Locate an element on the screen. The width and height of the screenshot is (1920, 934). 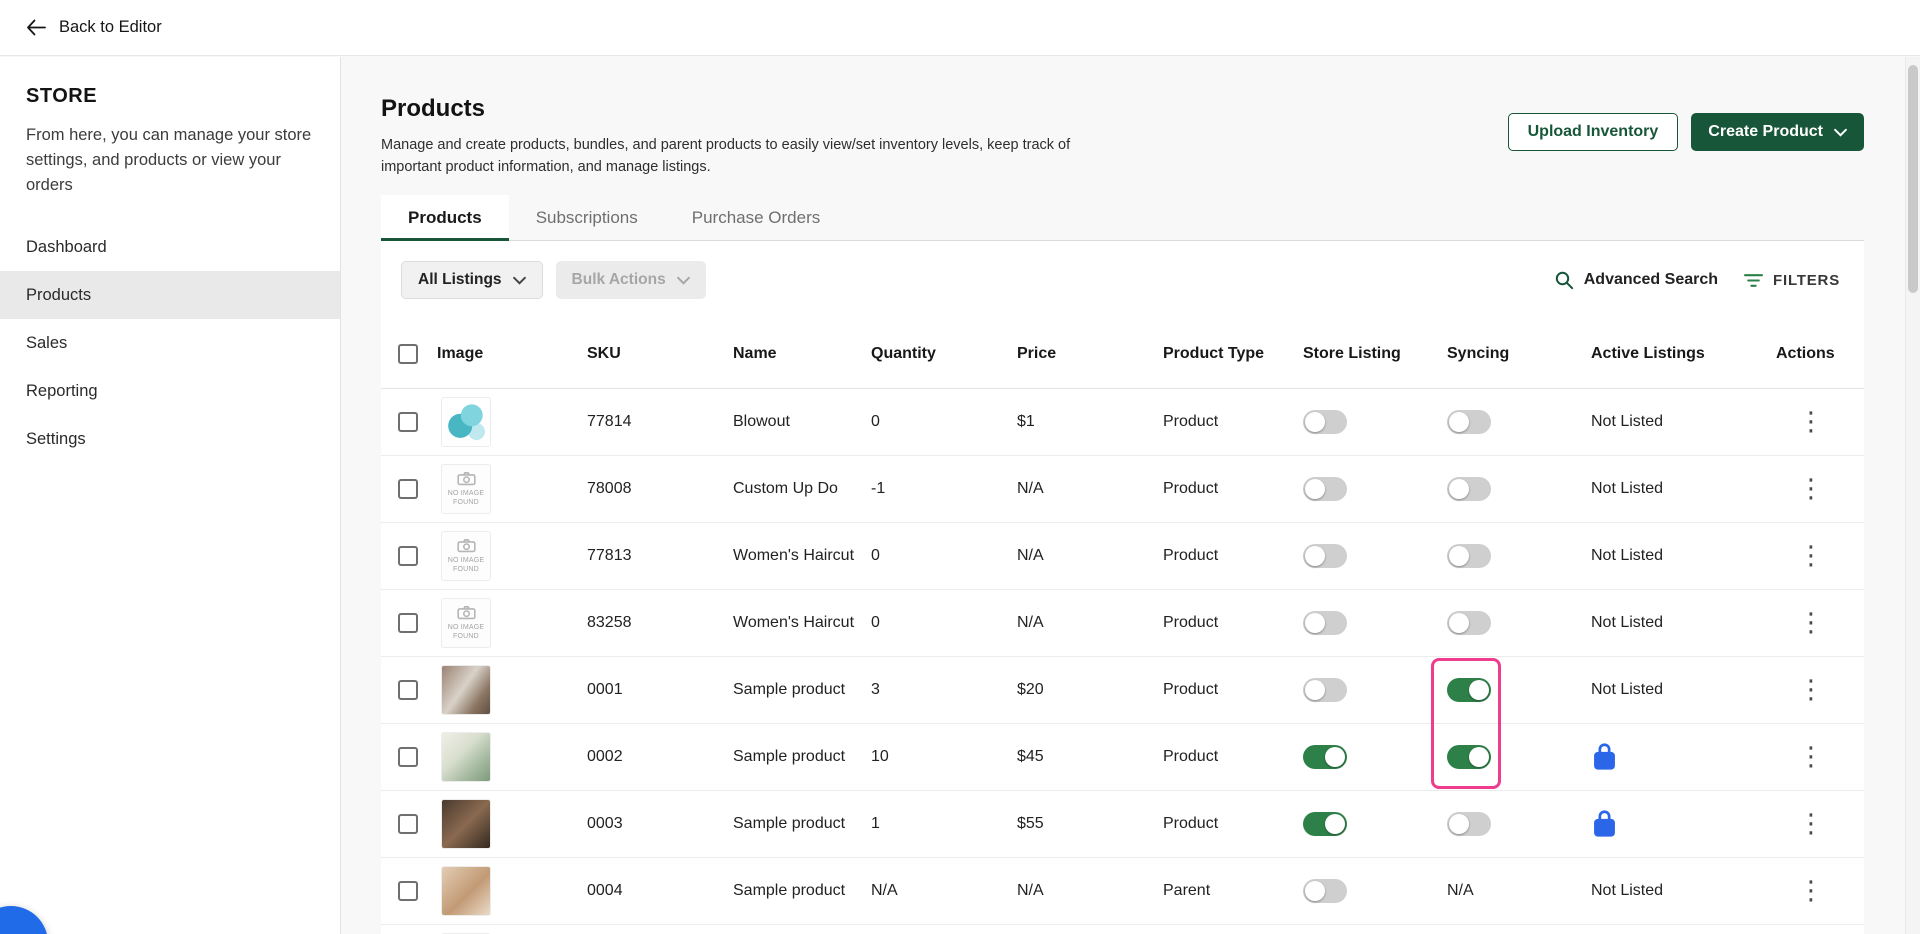
cell-sku: 77814 is located at coordinates (609, 421).